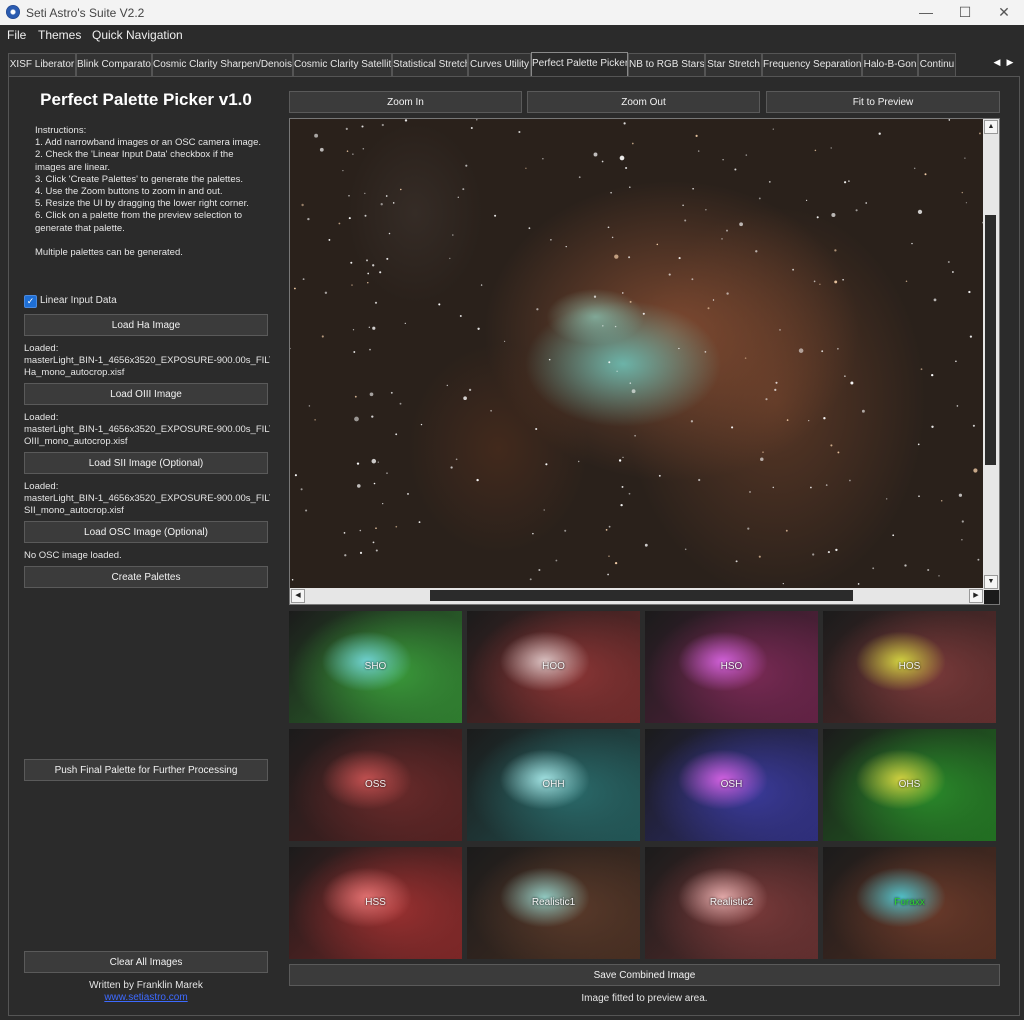  What do you see at coordinates (641, 595) in the screenshot?
I see `horizontal-scroll-thumb` at bounding box center [641, 595].